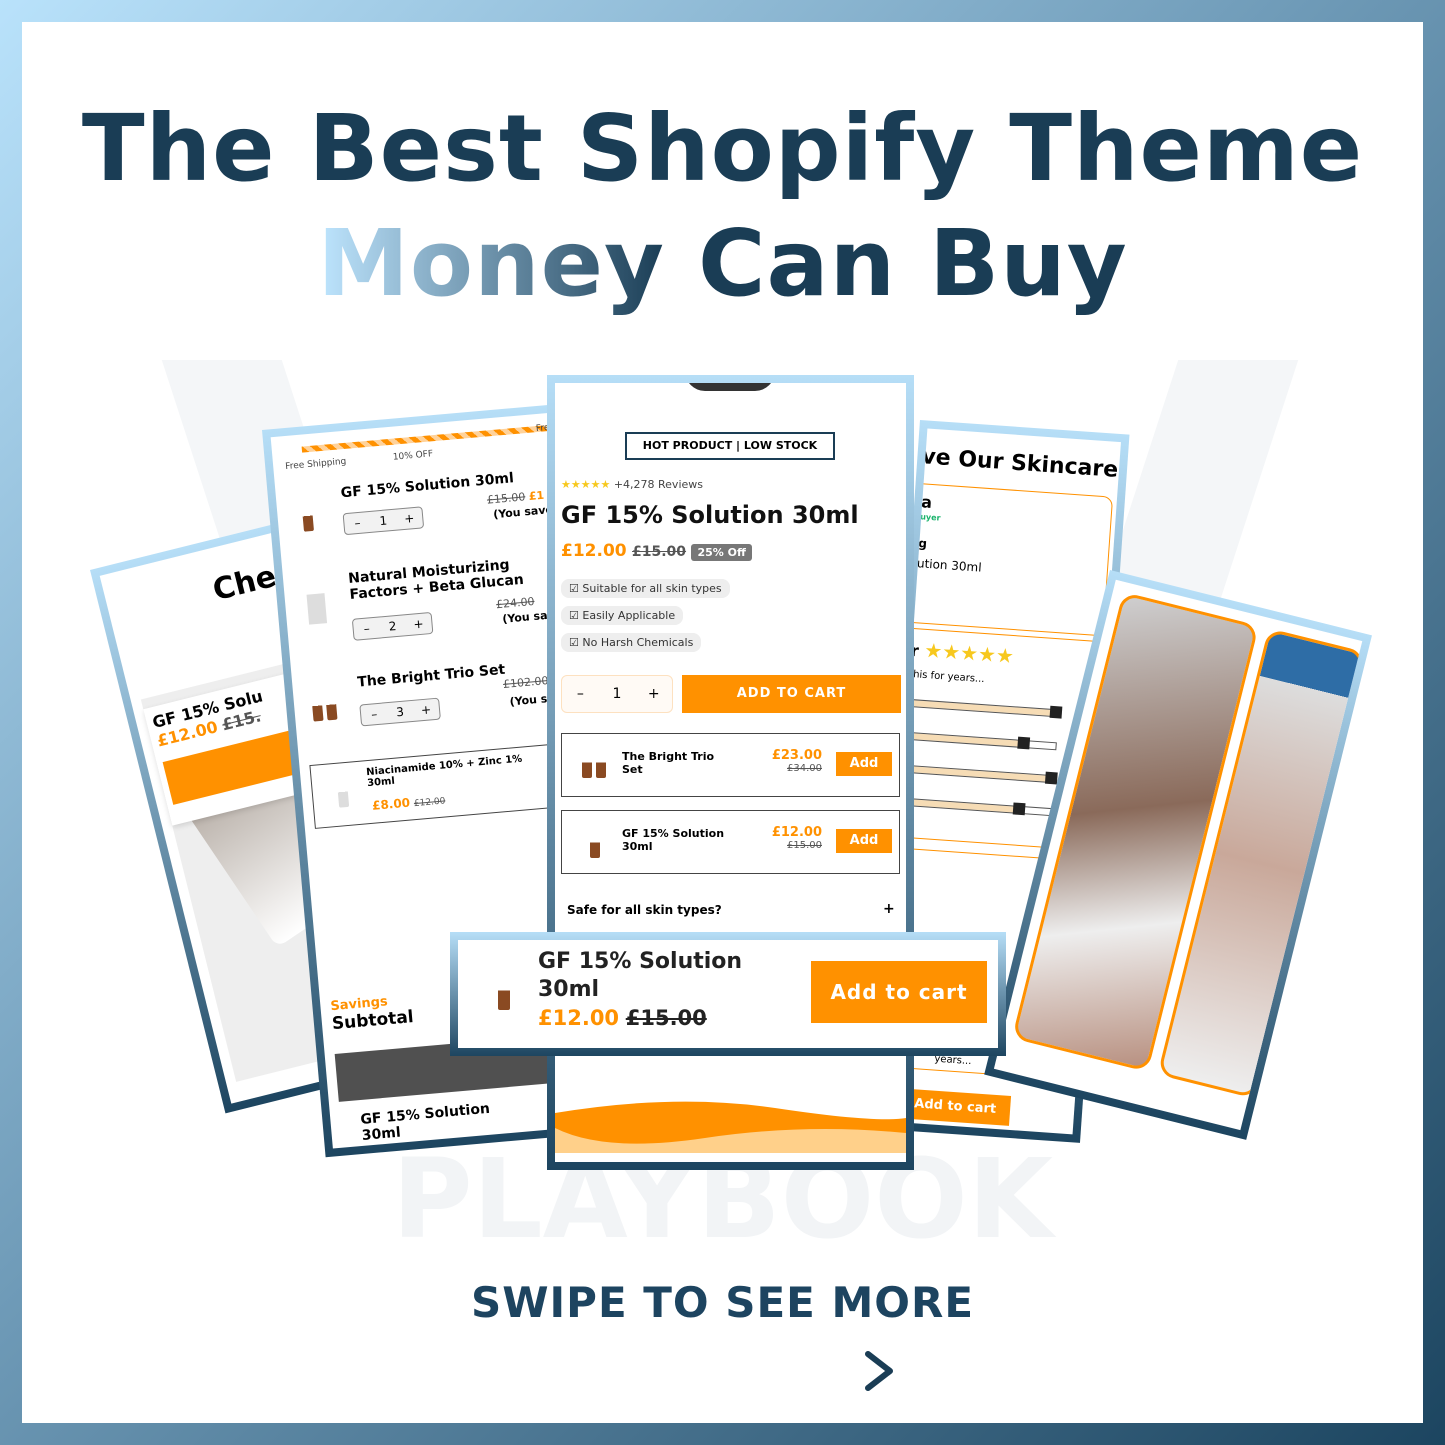  Describe the element at coordinates (804, 845) in the screenshot. I see `upsell-compare: £15.00` at that location.